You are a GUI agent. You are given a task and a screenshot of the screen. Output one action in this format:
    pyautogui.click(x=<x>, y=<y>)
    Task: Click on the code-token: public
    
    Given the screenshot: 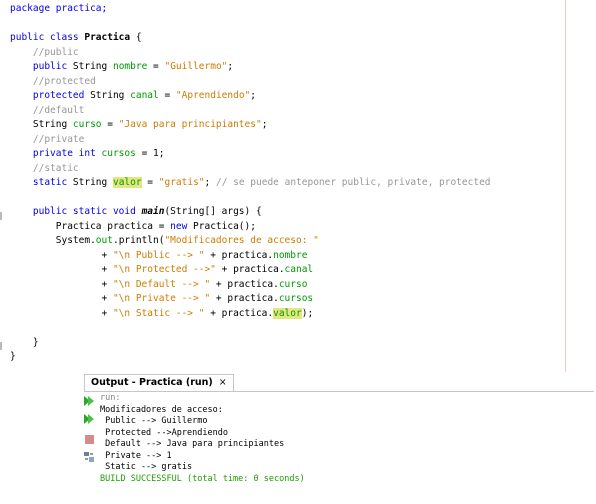 What is the action you would take?
    pyautogui.click(x=41, y=66)
    